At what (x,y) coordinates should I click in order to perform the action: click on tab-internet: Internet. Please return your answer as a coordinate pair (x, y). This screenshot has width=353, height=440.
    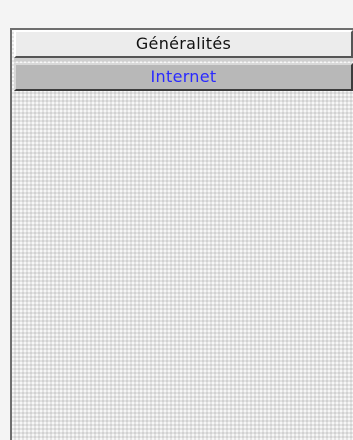
    Looking at the image, I should click on (183, 77).